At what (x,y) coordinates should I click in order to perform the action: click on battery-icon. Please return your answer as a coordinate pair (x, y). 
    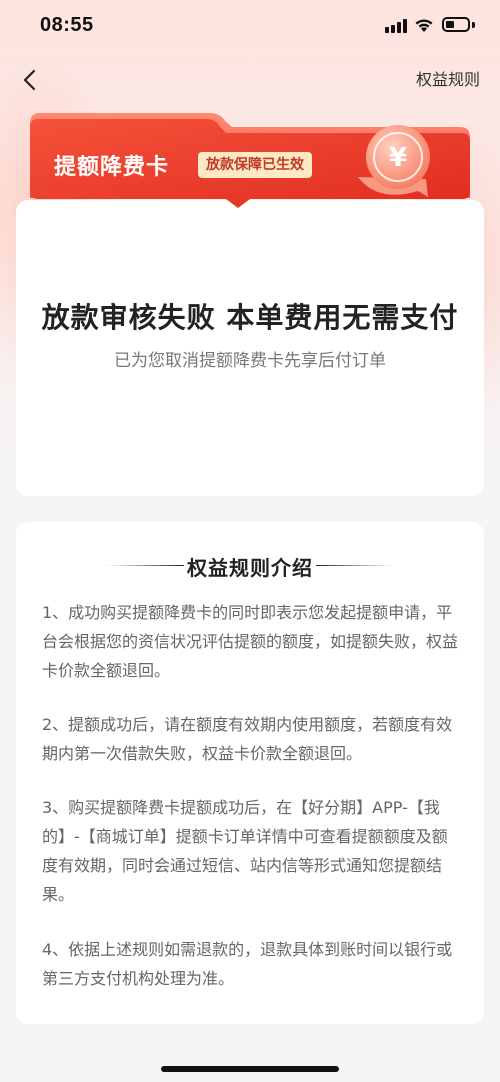
    Looking at the image, I should click on (456, 24).